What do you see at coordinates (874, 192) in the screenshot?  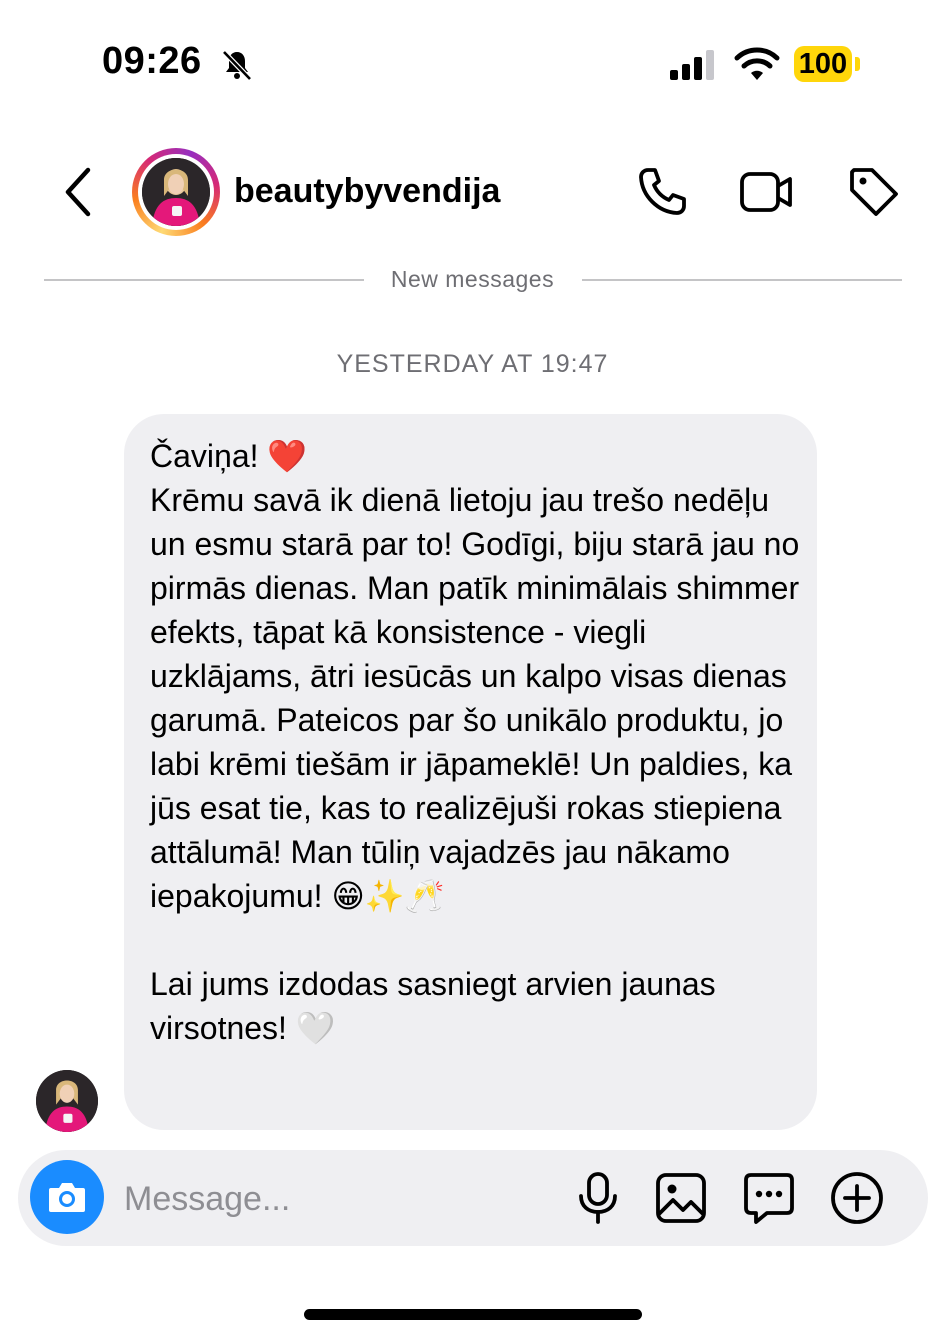 I see `tag-icon` at bounding box center [874, 192].